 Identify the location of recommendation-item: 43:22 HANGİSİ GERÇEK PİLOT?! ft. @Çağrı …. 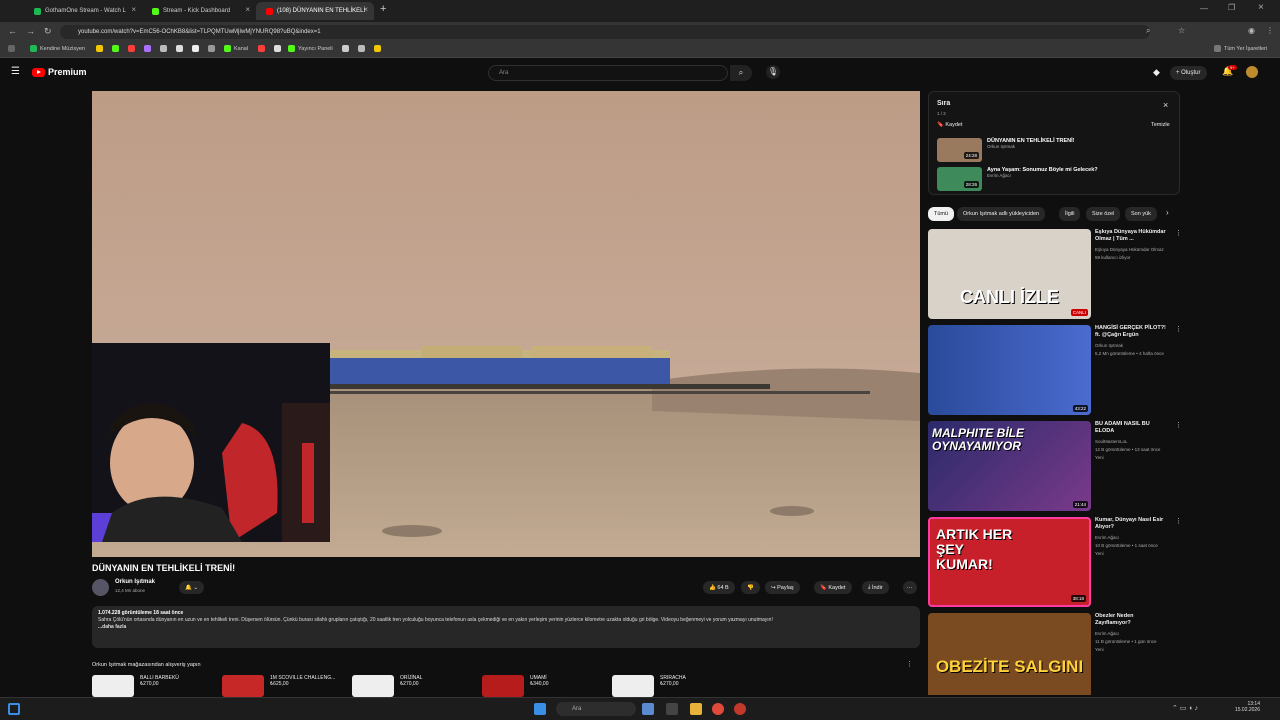
(1055, 370).